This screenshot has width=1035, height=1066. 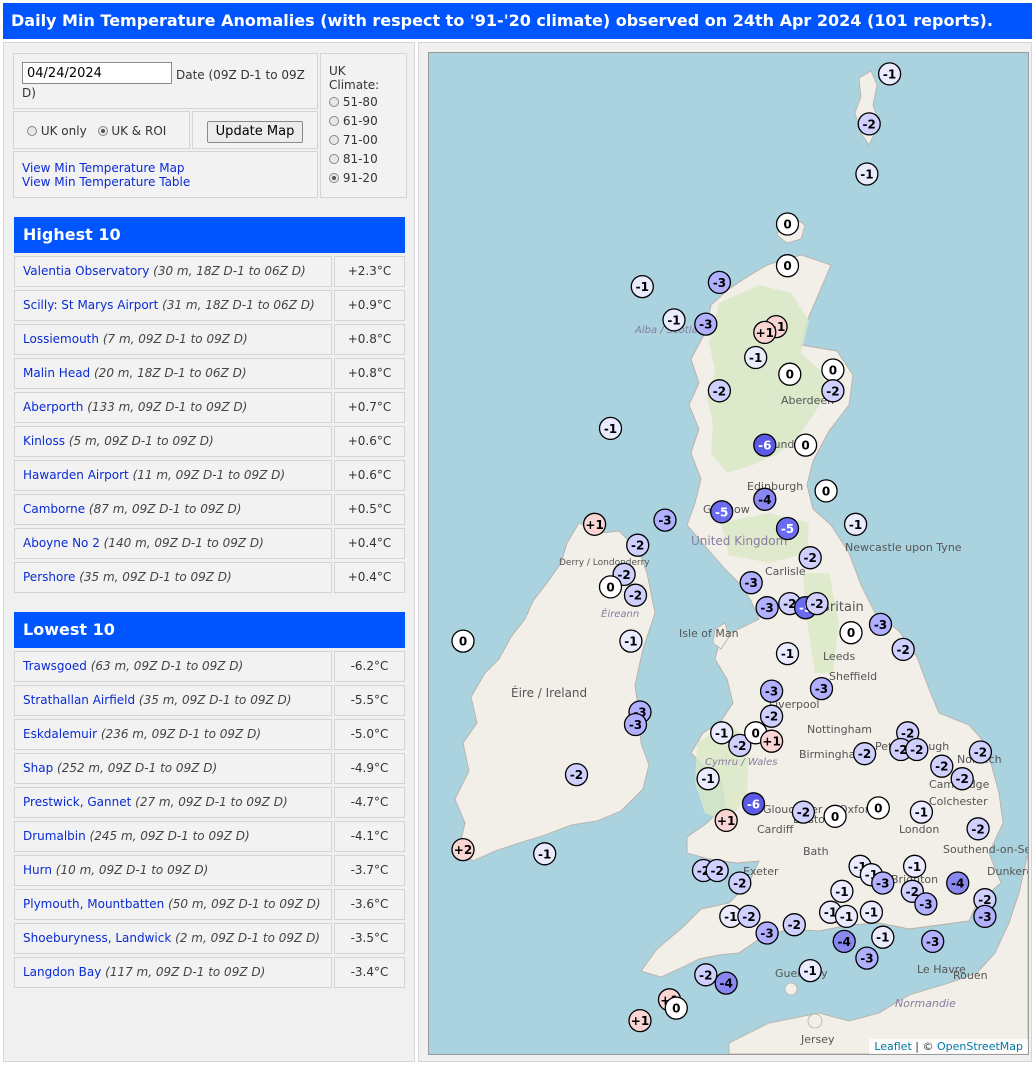 What do you see at coordinates (97, 938) in the screenshot?
I see `station-link: Shoeburyness, Landwick` at bounding box center [97, 938].